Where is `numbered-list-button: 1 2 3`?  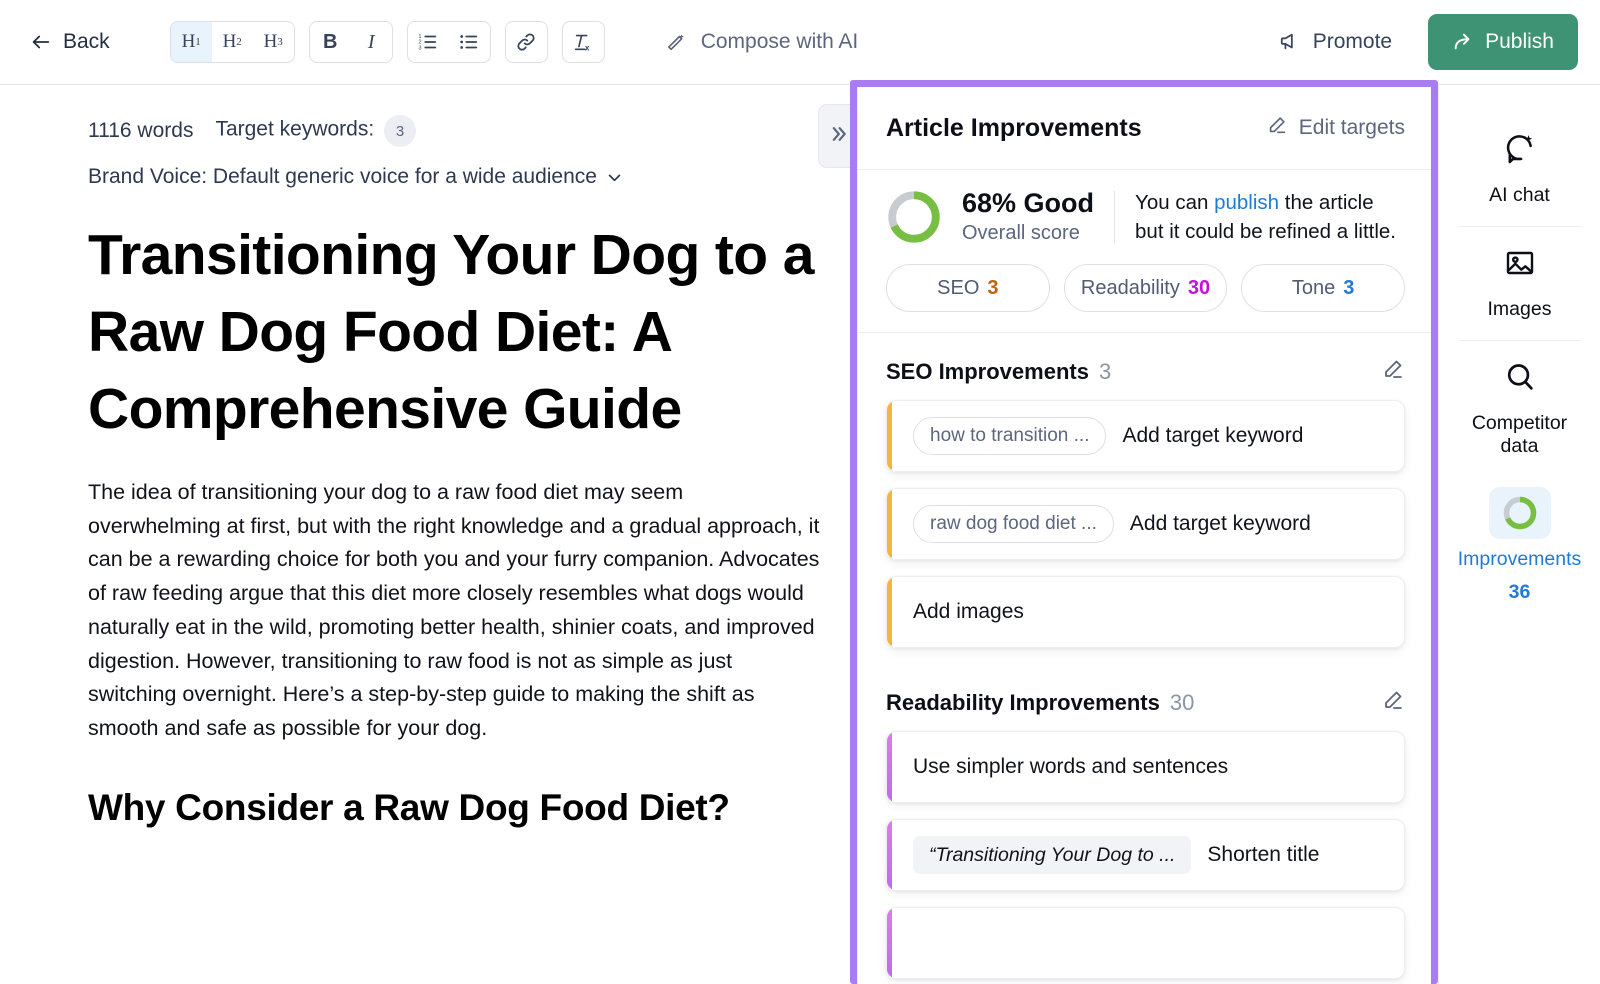 numbered-list-button: 1 2 3 is located at coordinates (428, 42).